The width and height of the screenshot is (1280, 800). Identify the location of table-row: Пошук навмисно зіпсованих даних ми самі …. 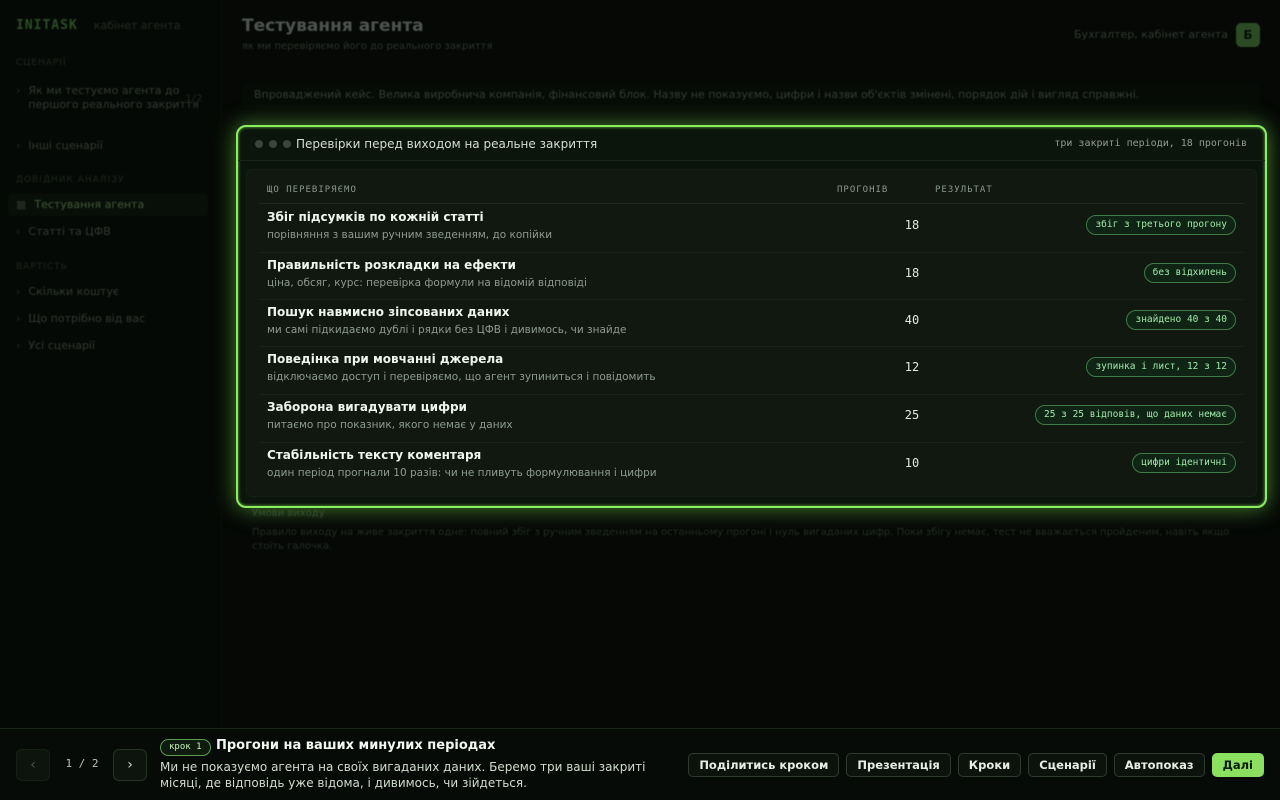
(751, 323).